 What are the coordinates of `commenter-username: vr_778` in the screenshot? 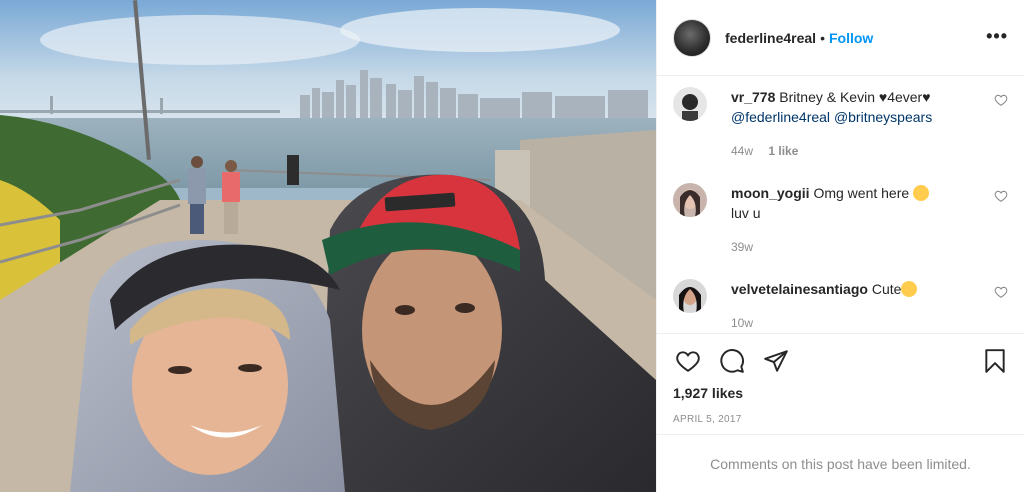 It's located at (753, 97).